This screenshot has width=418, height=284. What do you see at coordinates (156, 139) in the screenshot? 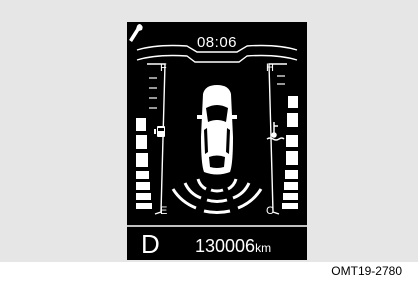
I see `fuel-gauge-frame` at bounding box center [156, 139].